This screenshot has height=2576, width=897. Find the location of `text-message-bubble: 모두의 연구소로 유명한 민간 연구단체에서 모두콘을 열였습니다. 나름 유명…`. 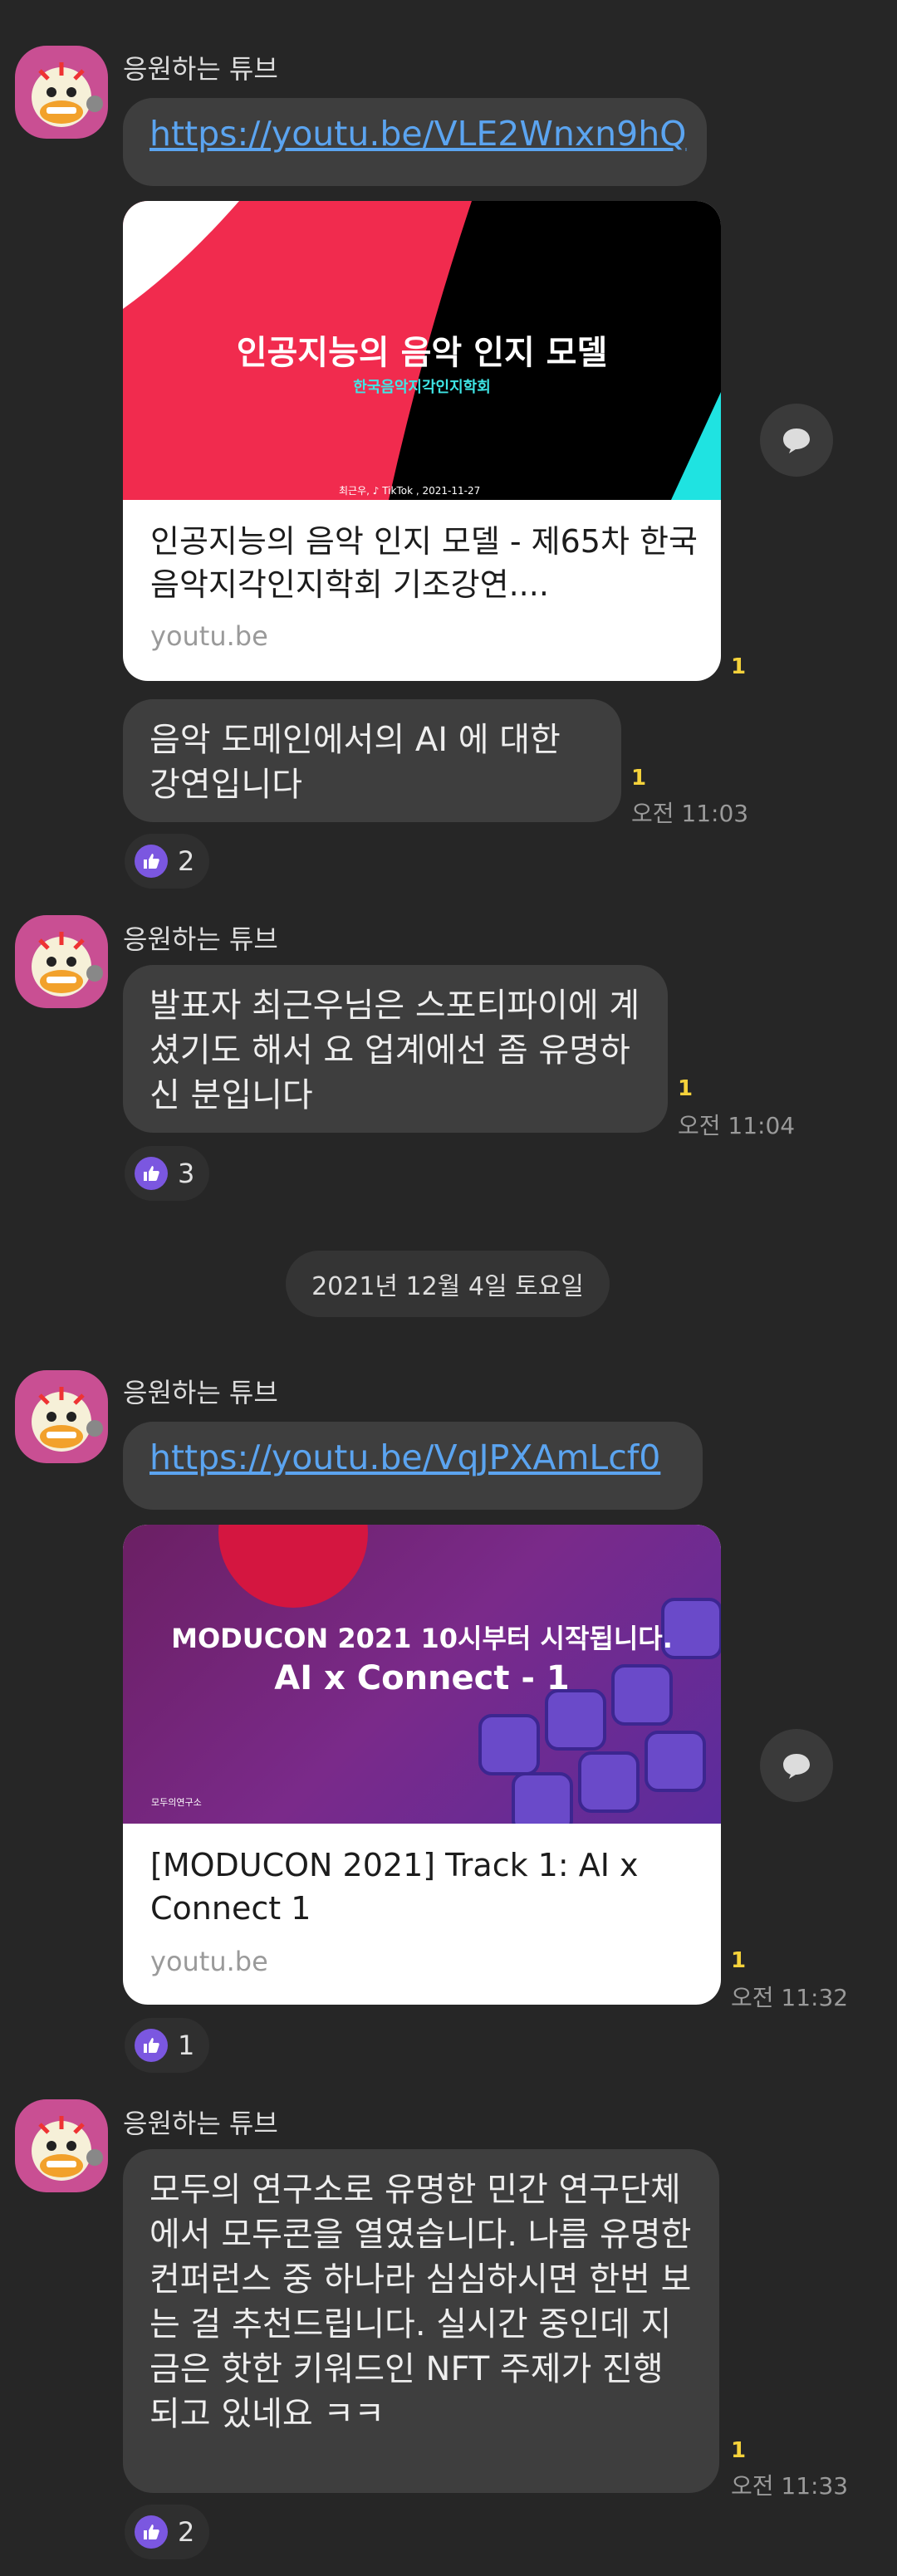

text-message-bubble: 모두의 연구소로 유명한 민간 연구단체에서 모두콘을 열였습니다. 나름 유명… is located at coordinates (421, 2321).